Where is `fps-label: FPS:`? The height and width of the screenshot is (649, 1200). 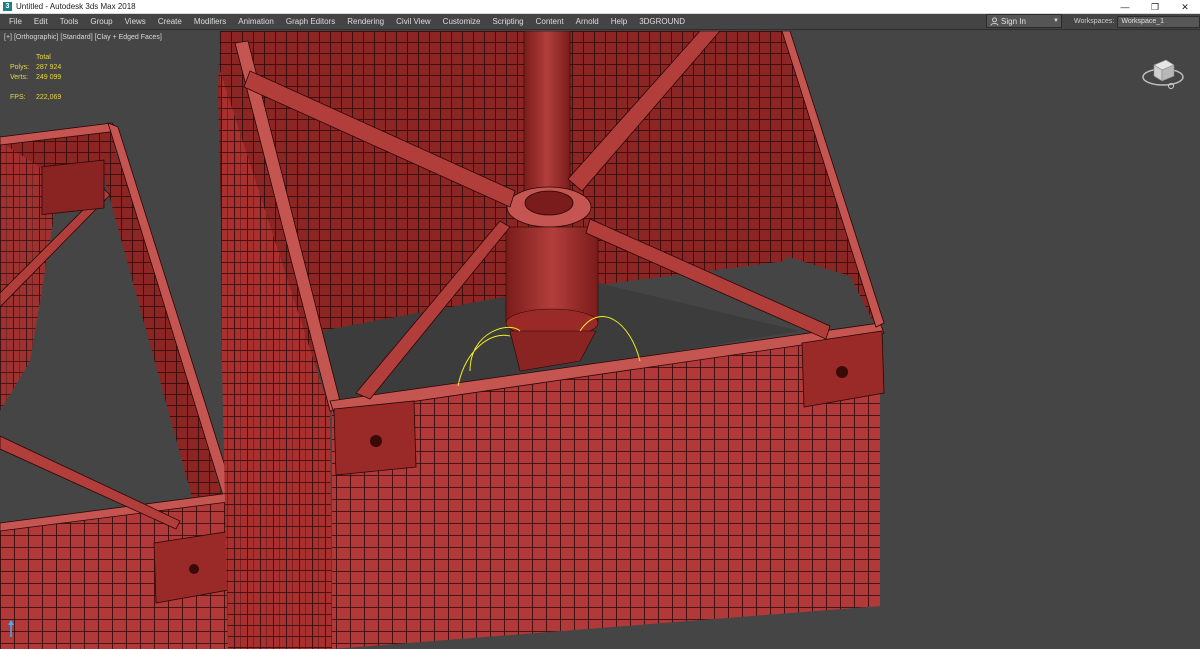
fps-label: FPS: is located at coordinates (18, 97).